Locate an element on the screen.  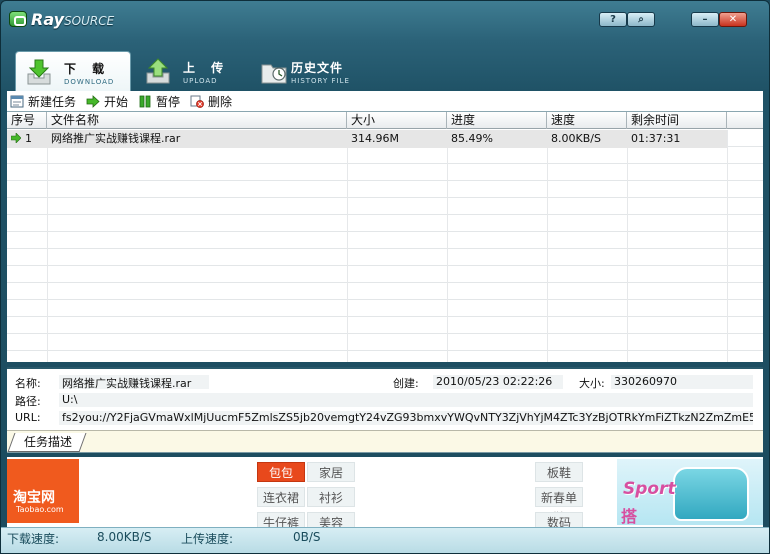
search-button: ⌕ is located at coordinates (641, 19).